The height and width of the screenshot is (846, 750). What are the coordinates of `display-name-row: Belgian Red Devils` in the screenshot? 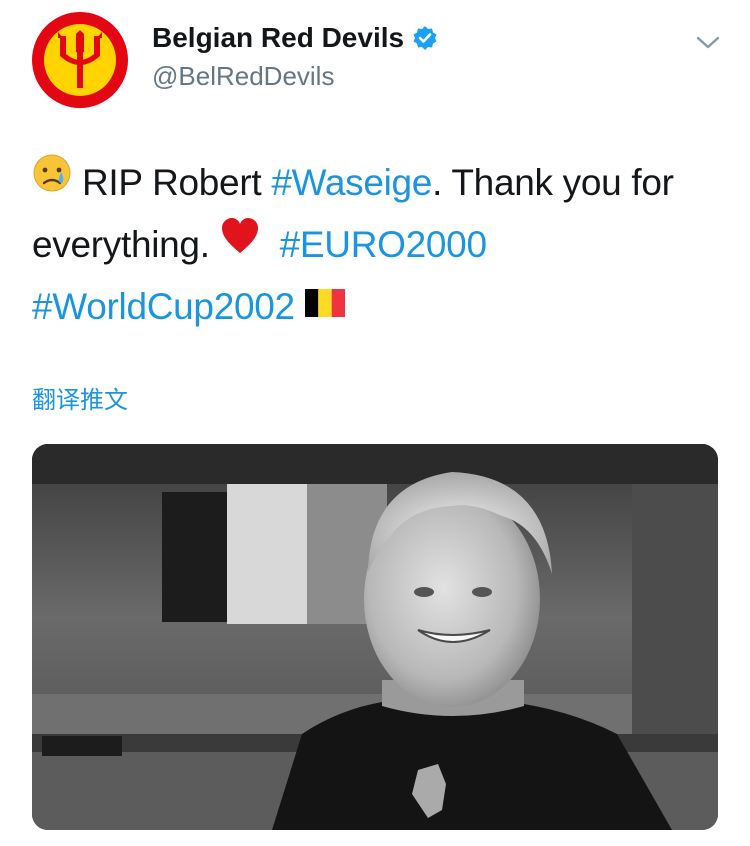 It's located at (295, 38).